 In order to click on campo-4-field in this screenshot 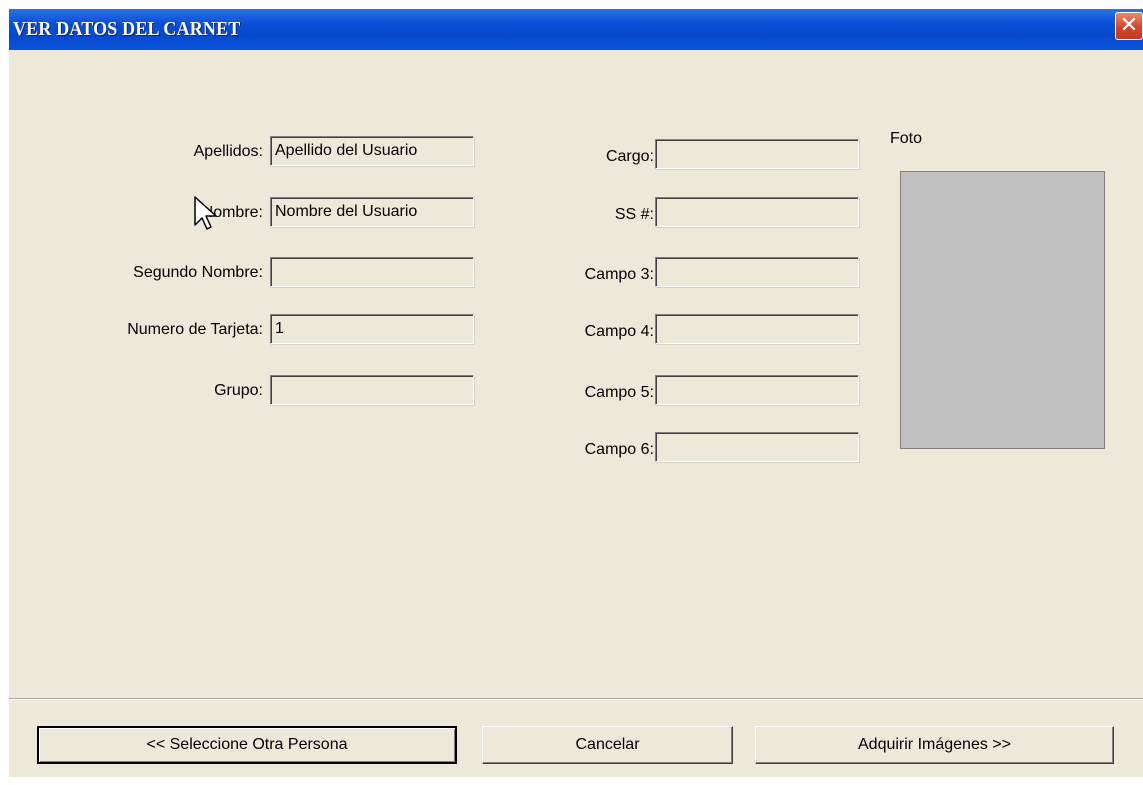, I will do `click(757, 329)`.